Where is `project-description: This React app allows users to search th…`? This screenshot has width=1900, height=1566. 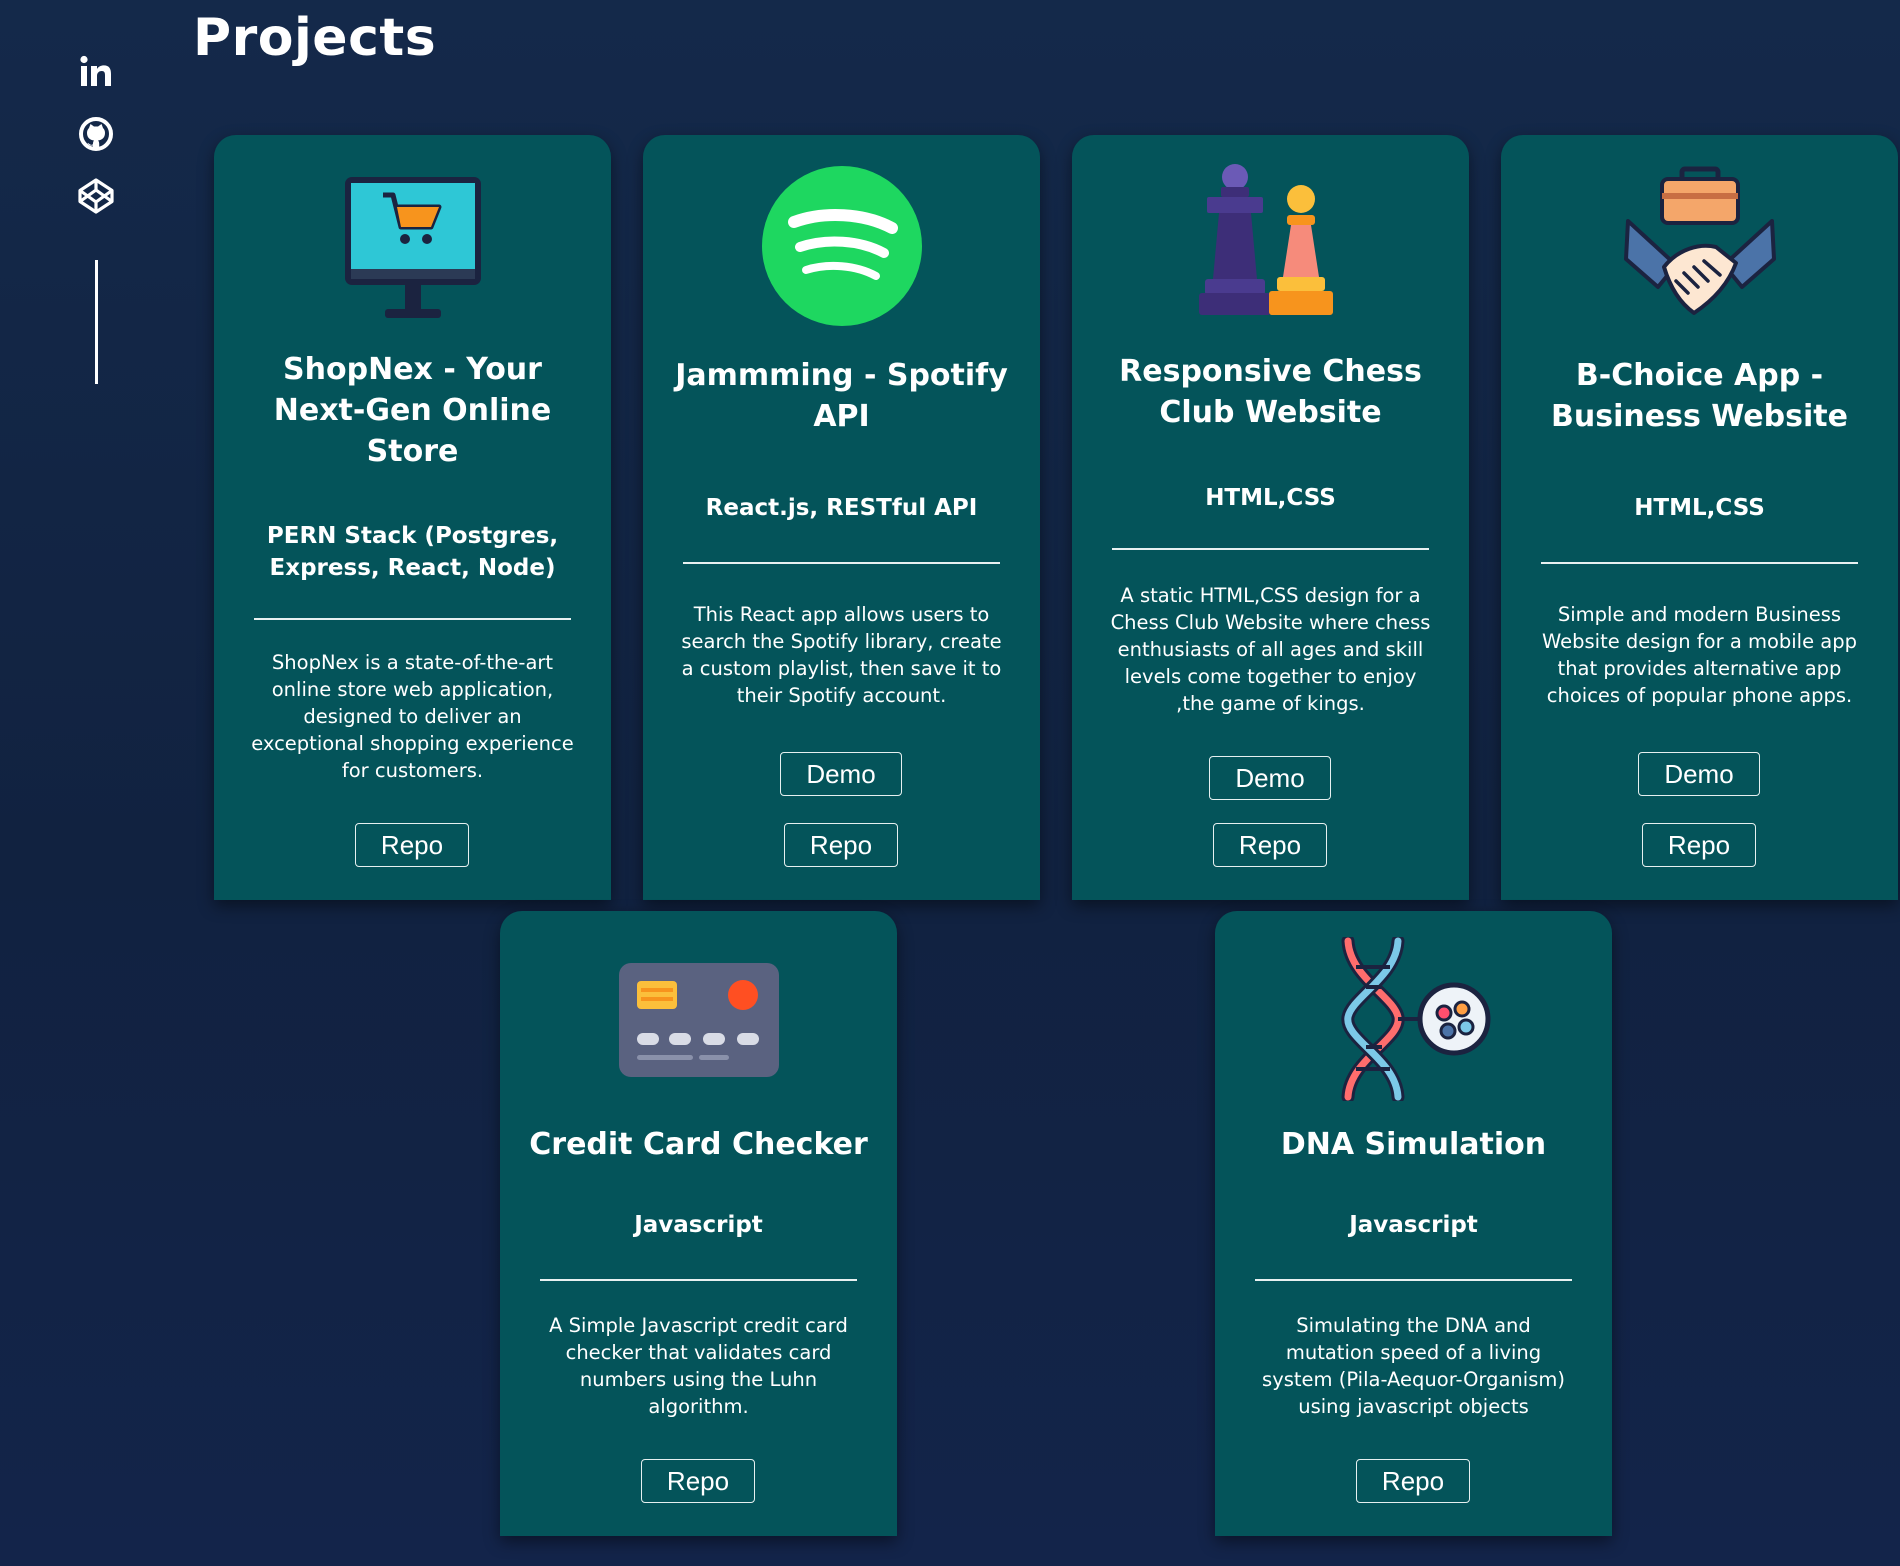
project-description: This React app allows users to search th… is located at coordinates (841, 655).